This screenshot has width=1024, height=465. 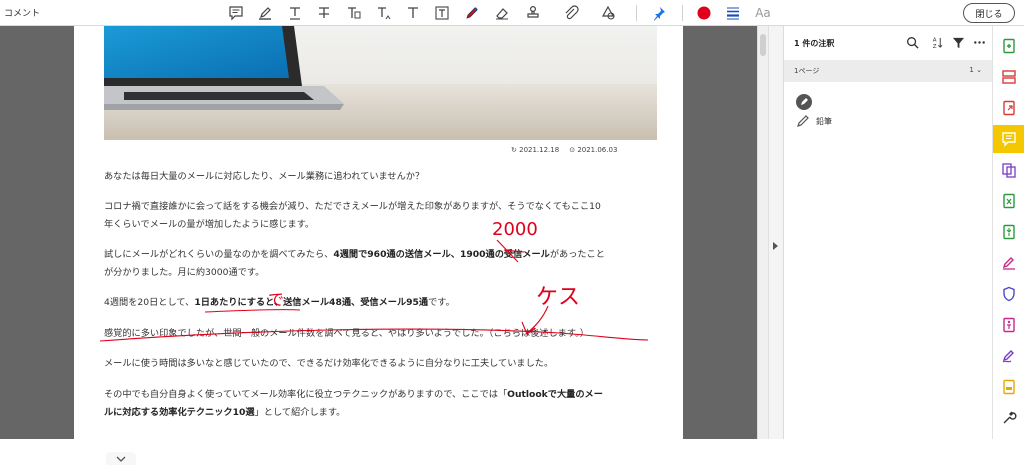 I want to click on published-date: ⊙ 2021.06.03, so click(x=593, y=150).